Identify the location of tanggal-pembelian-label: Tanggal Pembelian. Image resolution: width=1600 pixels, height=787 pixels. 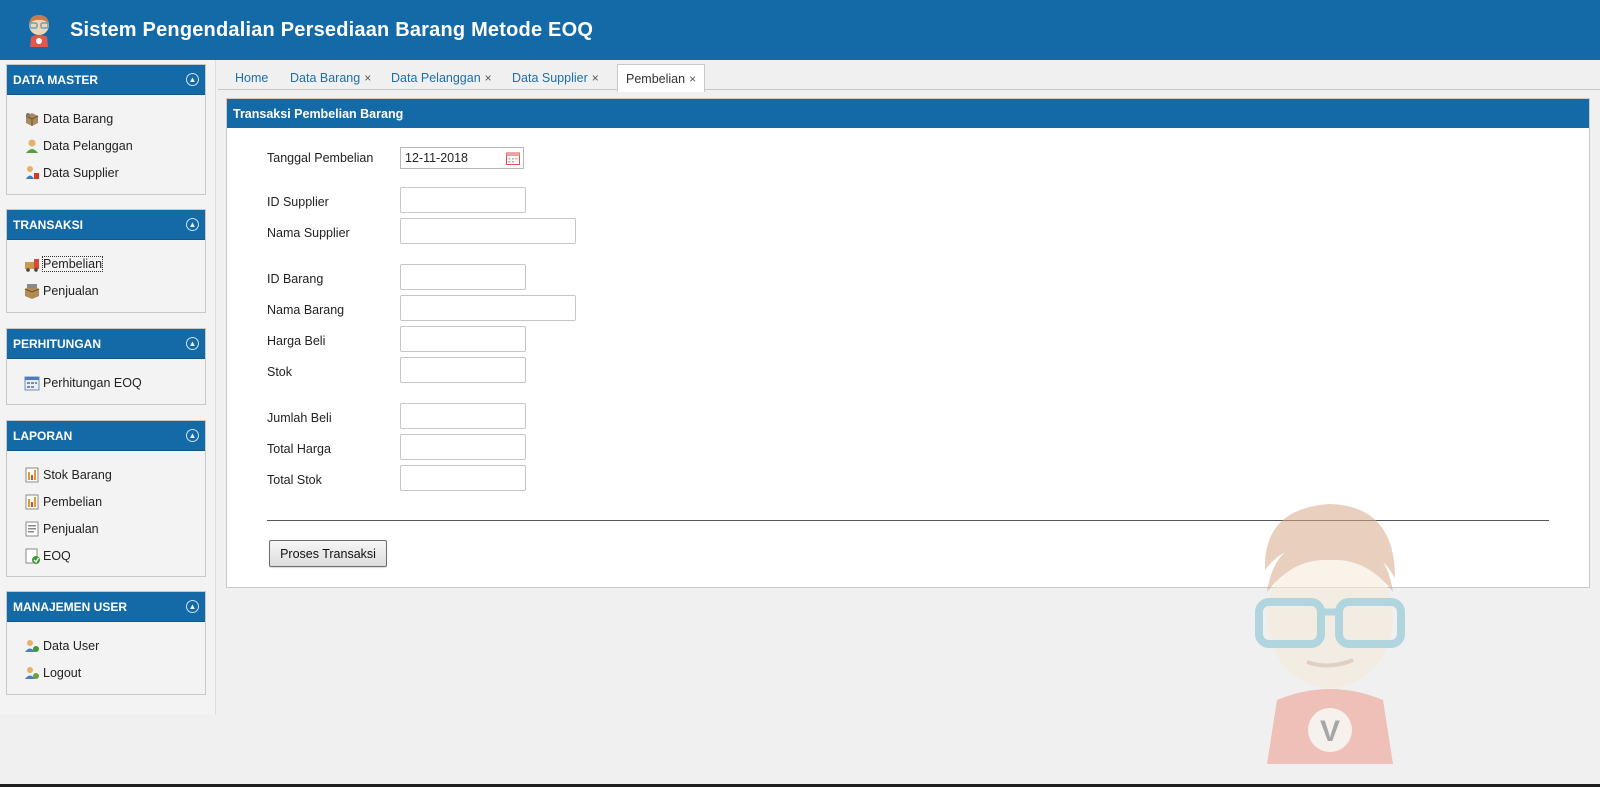
(320, 158).